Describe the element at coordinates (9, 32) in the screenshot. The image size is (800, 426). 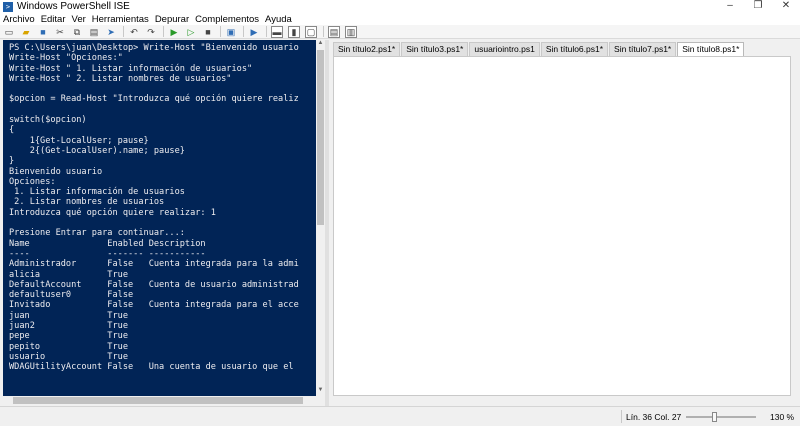
I see `new-file-icon: ▭` at that location.